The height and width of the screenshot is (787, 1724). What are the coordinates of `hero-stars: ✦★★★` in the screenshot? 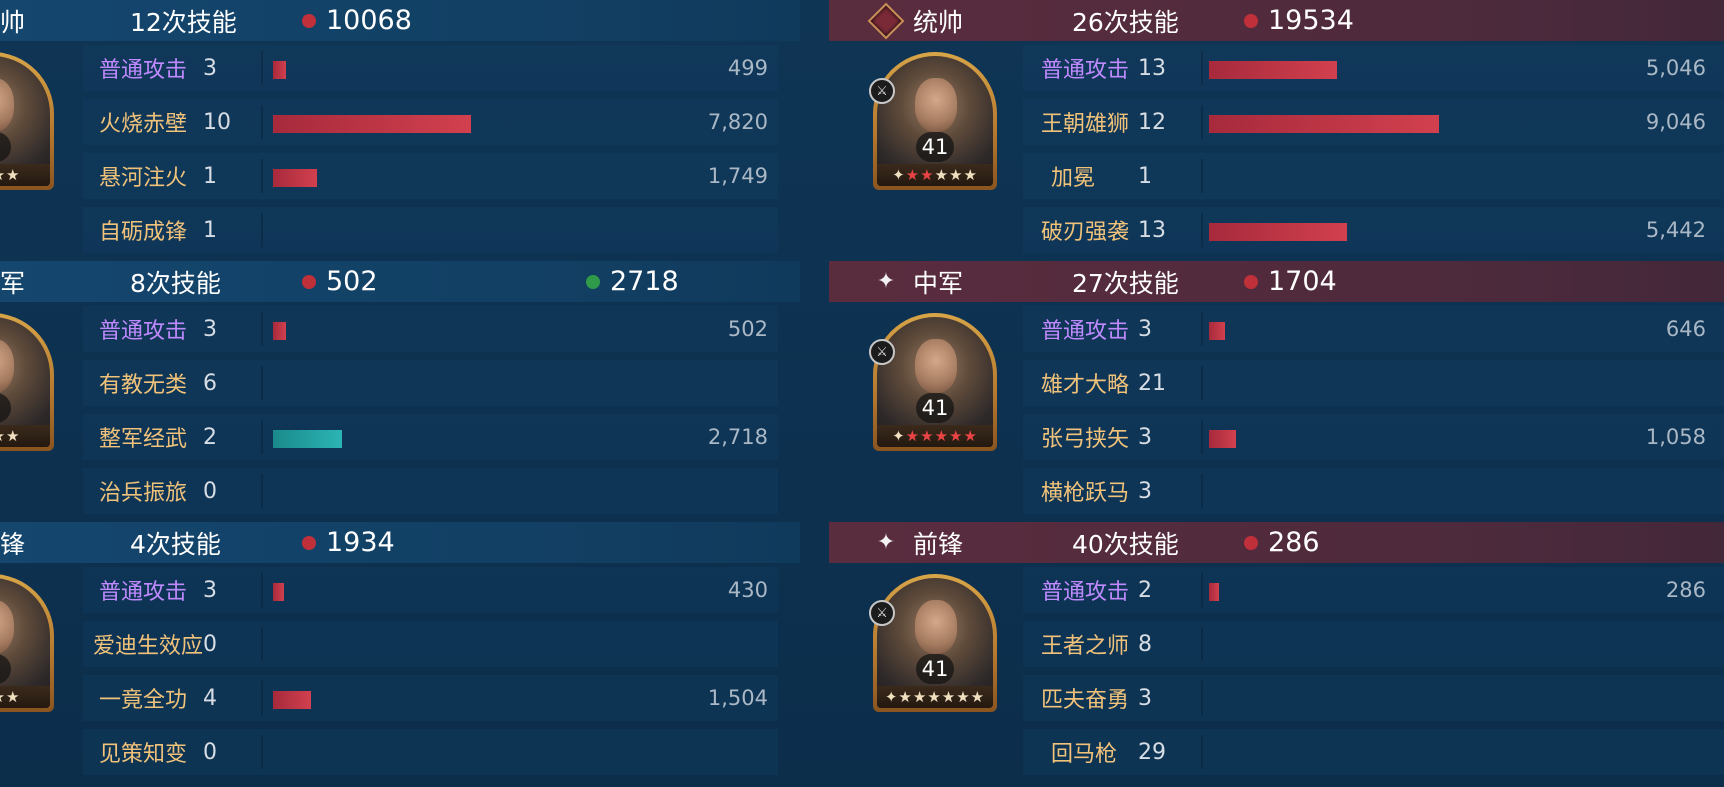 It's located at (25, 436).